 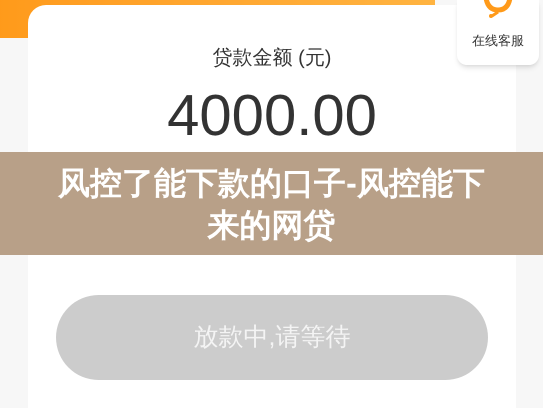 What do you see at coordinates (272, 58) in the screenshot?
I see `amount-label: 贷款金额 (元)` at bounding box center [272, 58].